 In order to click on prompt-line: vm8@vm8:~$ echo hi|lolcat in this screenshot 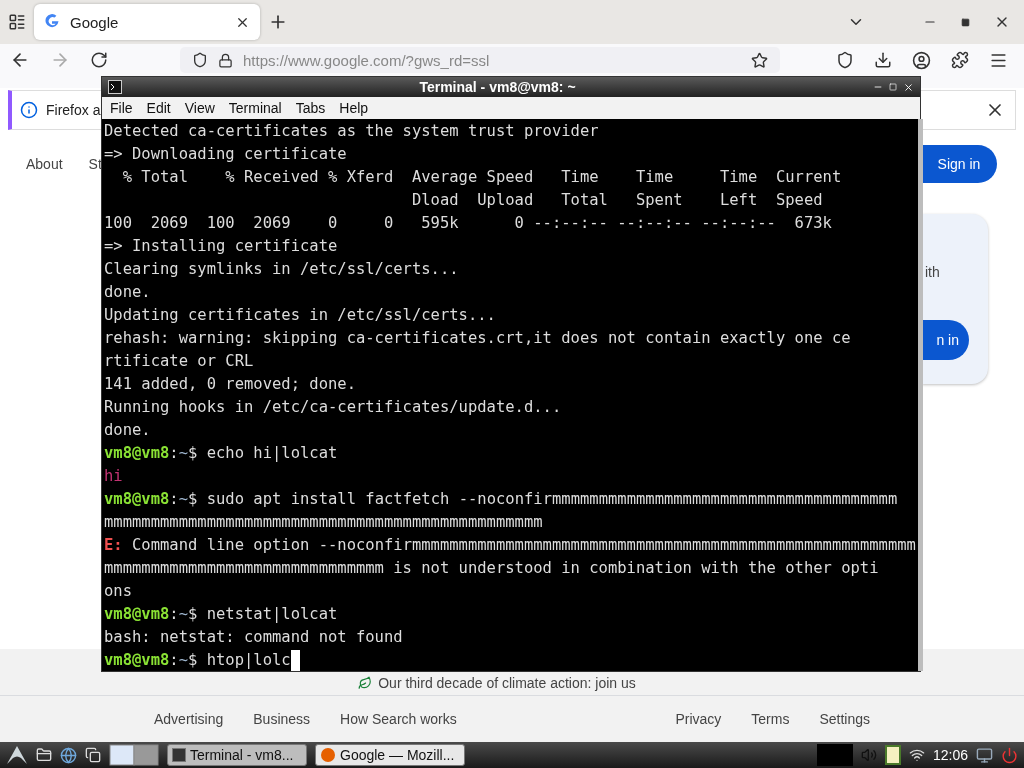, I will do `click(221, 453)`.